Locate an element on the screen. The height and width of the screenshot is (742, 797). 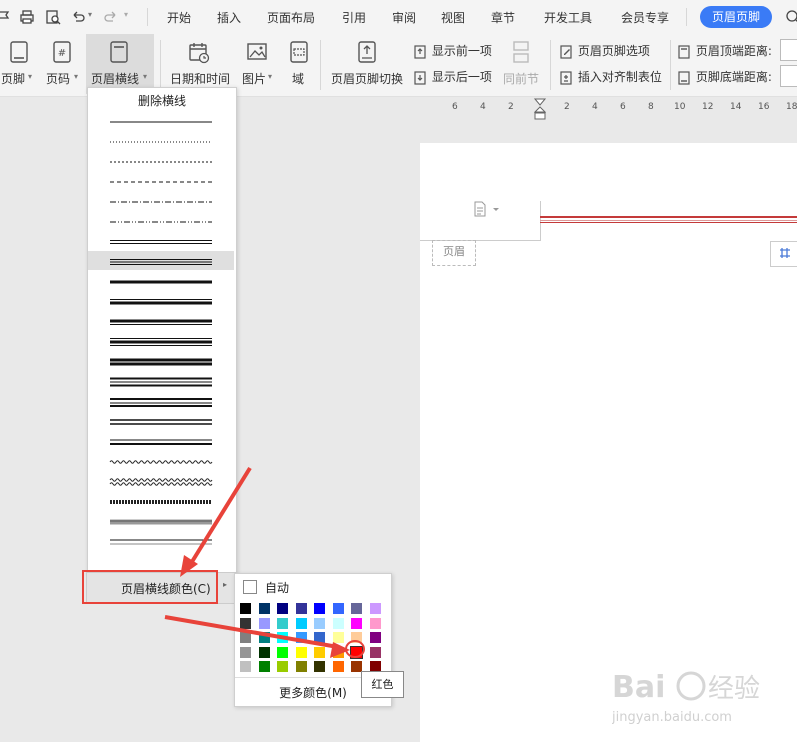
line-style-option-gradient is located at coordinates (161, 522).